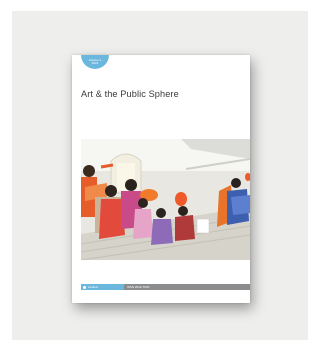 This screenshot has width=320, height=352. Describe the element at coordinates (93, 287) in the screenshot. I see `publisher-name: intellect` at that location.